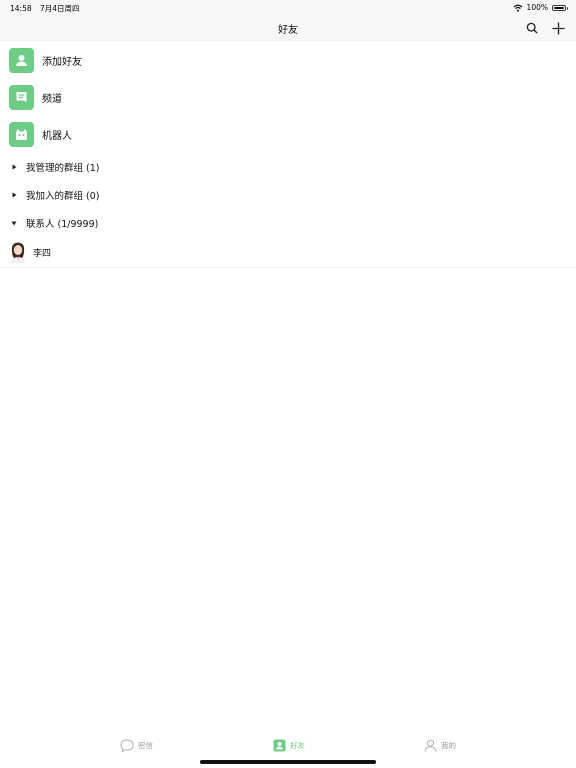 Image resolution: width=576 pixels, height=768 pixels. What do you see at coordinates (288, 195) in the screenshot?
I see `joined-groups-row: 我加入的群组 (0)` at bounding box center [288, 195].